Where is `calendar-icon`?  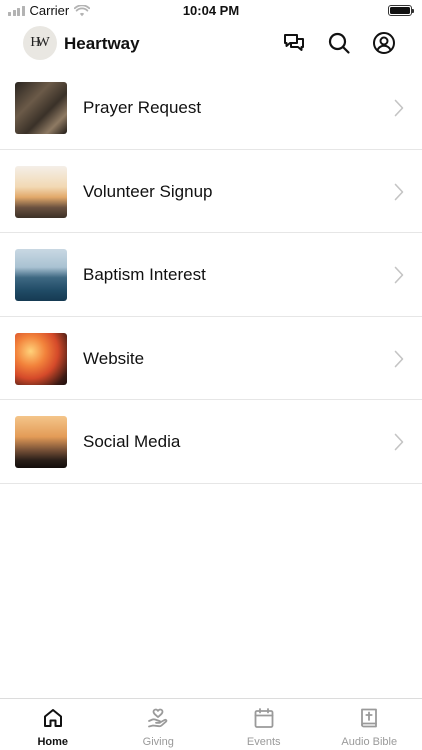
calendar-icon is located at coordinates (264, 718).